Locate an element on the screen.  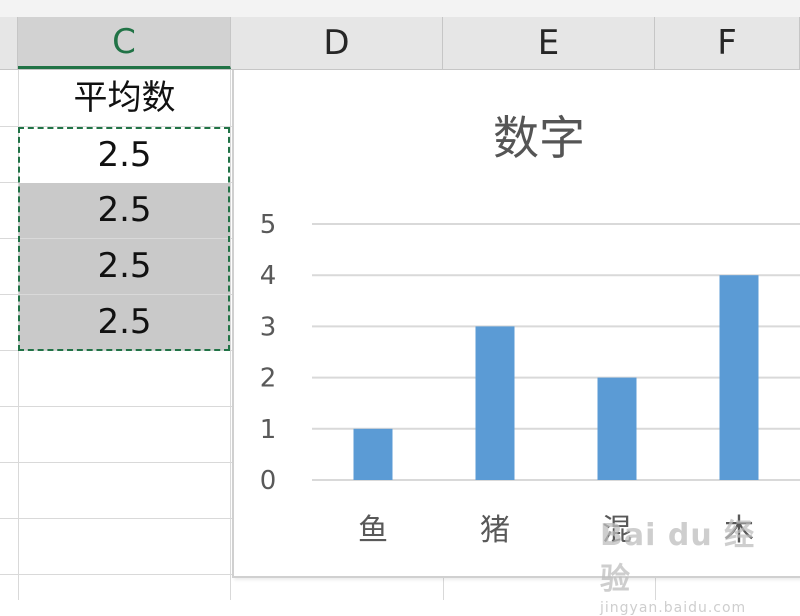
y-tick-label: 5 is located at coordinates (268, 225).